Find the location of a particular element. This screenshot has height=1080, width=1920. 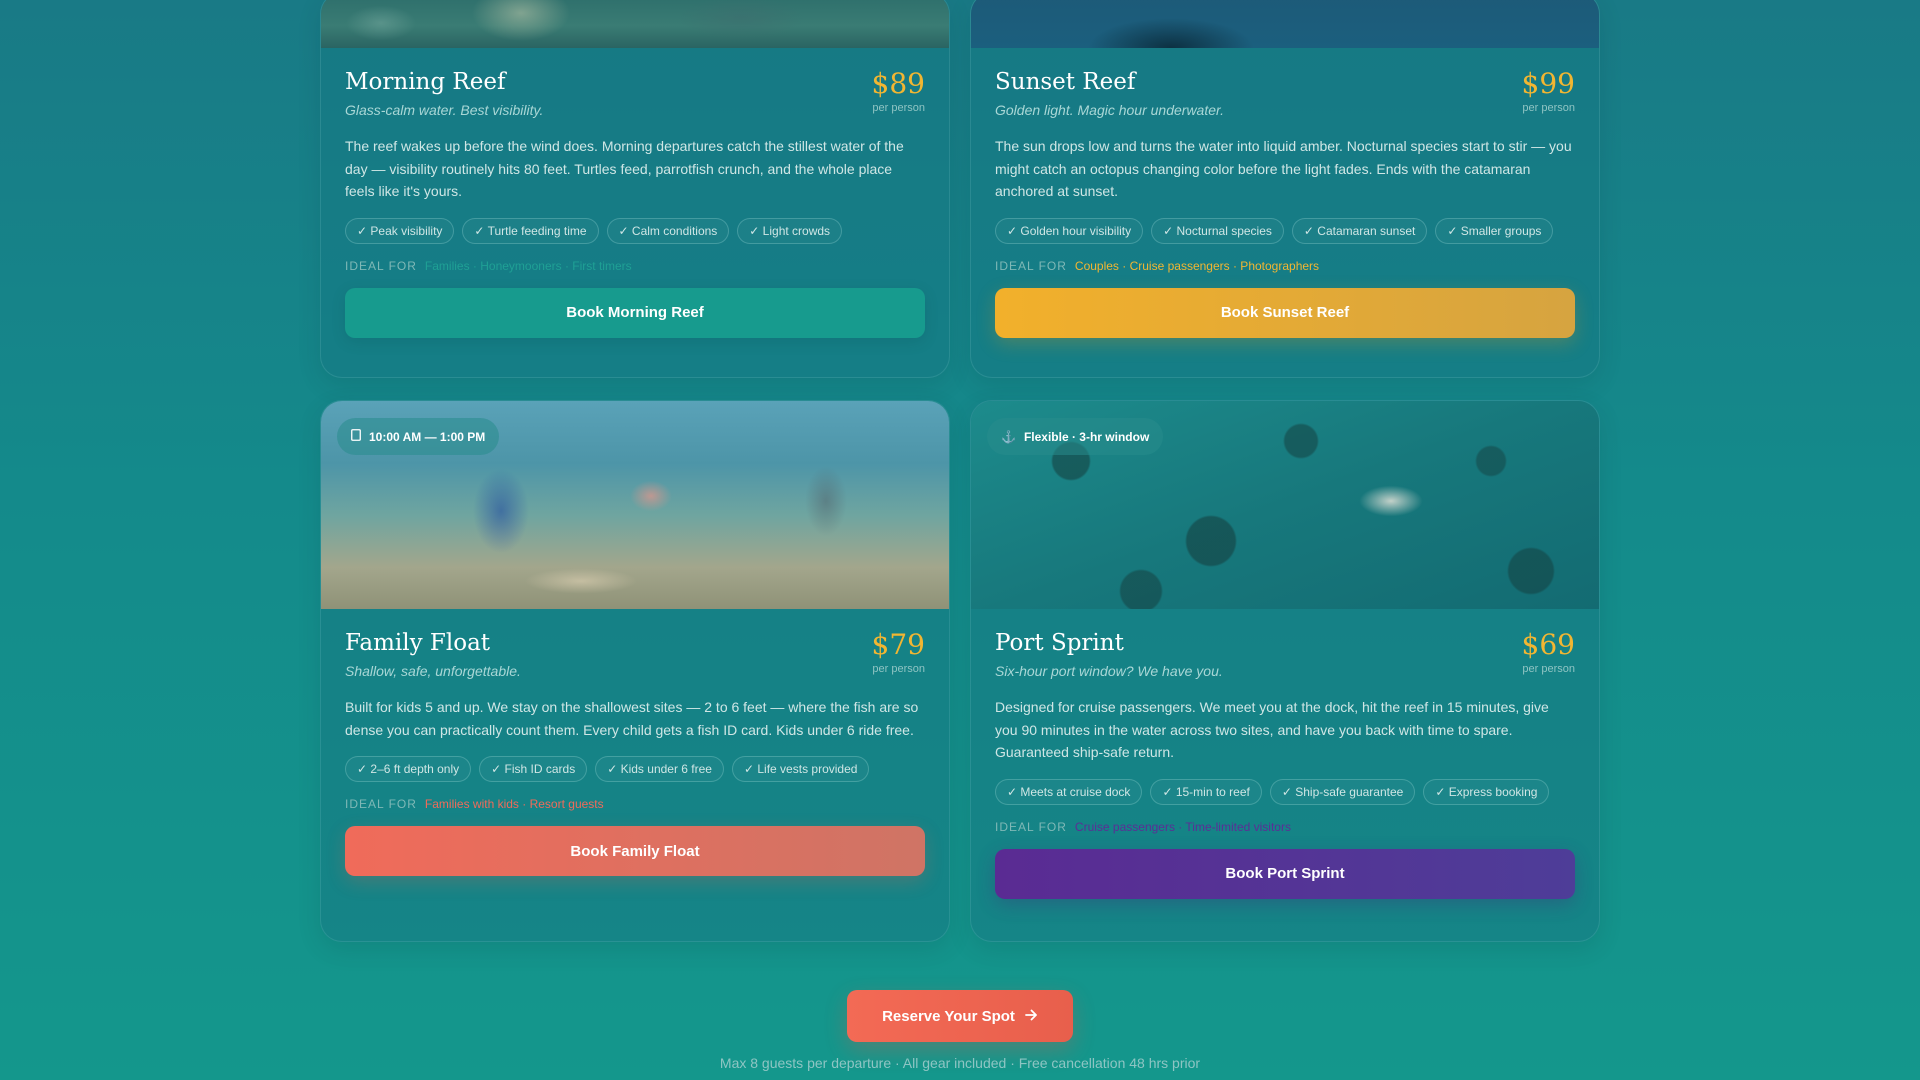

tour-title: Family Float is located at coordinates (418, 643).